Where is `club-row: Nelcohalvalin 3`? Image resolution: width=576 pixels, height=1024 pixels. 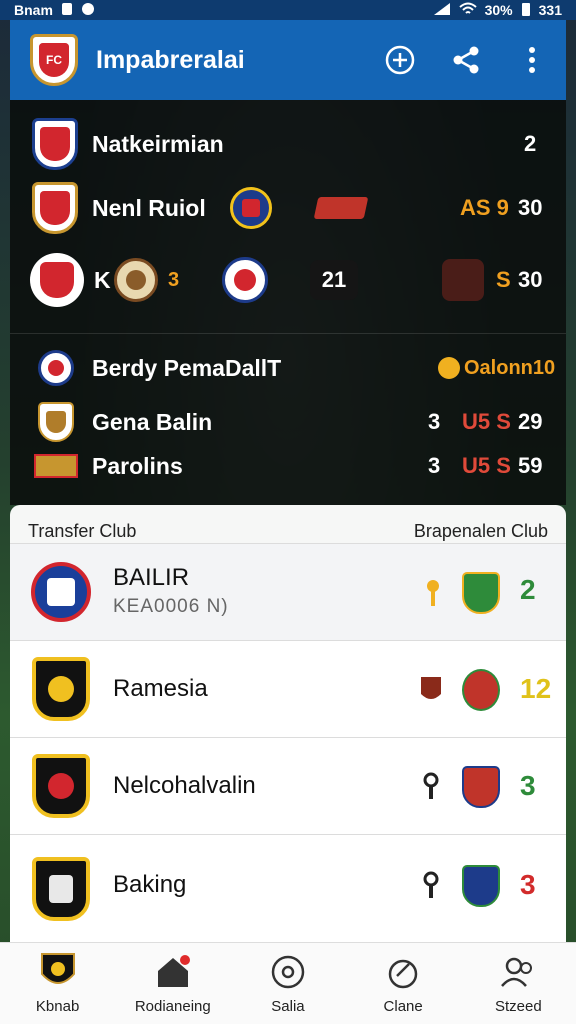 club-row: Nelcohalvalin 3 is located at coordinates (288, 785).